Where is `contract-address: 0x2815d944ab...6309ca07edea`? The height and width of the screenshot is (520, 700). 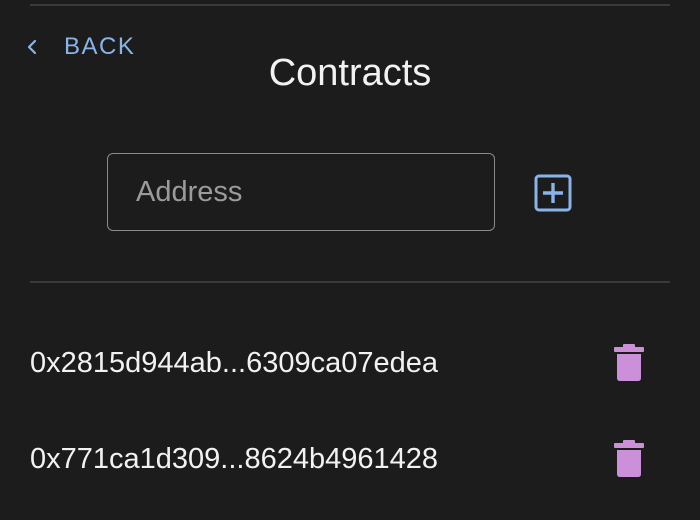
contract-address: 0x2815d944ab...6309ca07edea is located at coordinates (234, 362).